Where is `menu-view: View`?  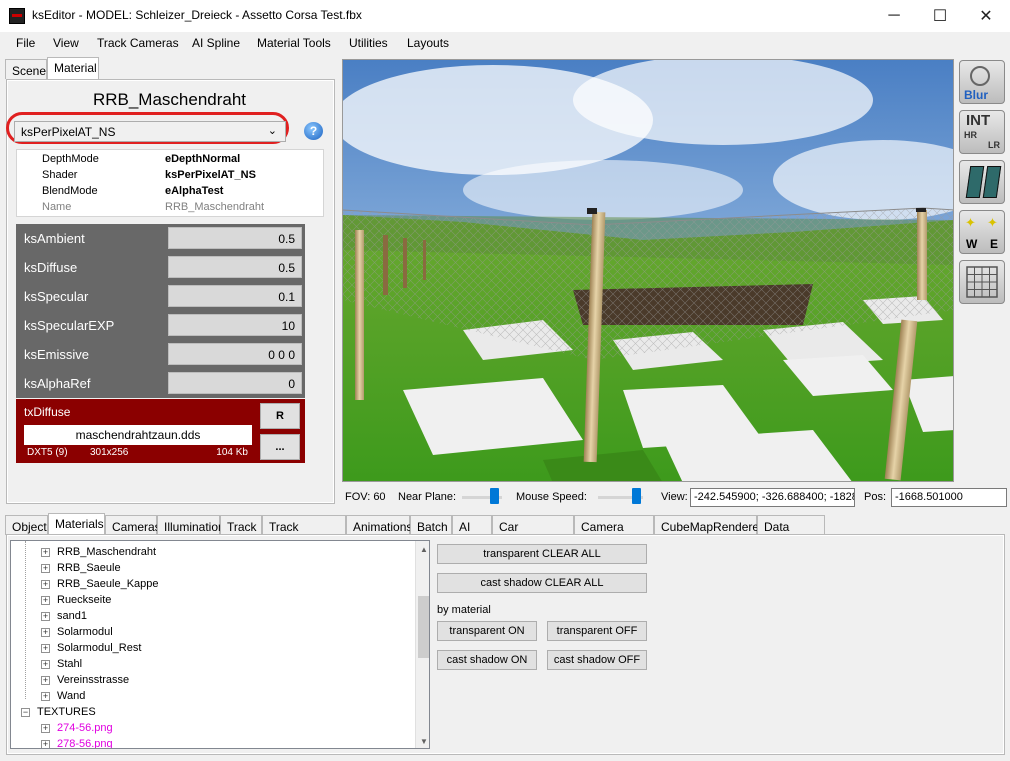 menu-view: View is located at coordinates (66, 43).